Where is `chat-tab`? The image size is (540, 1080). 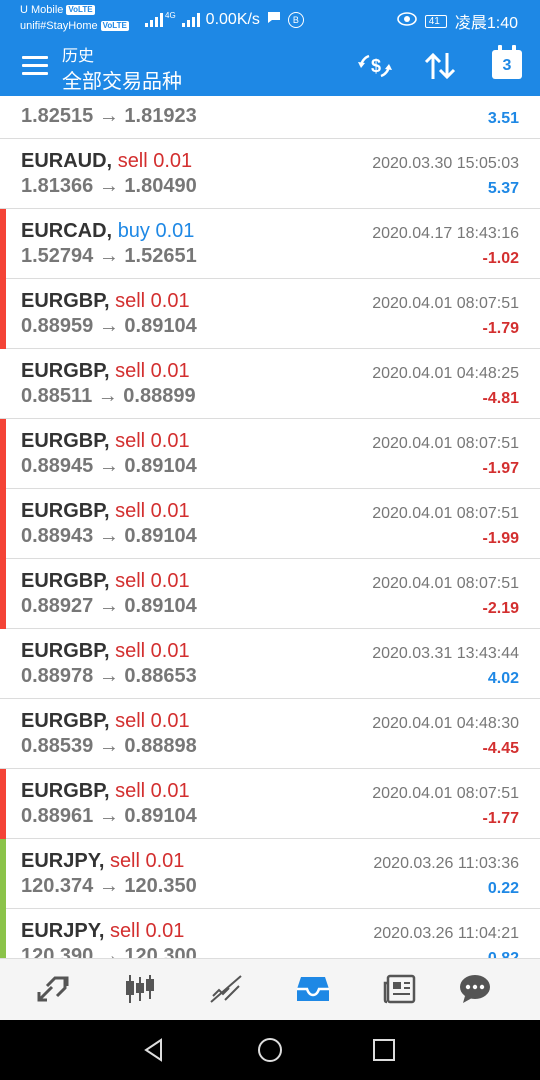
chat-tab is located at coordinates (475, 989).